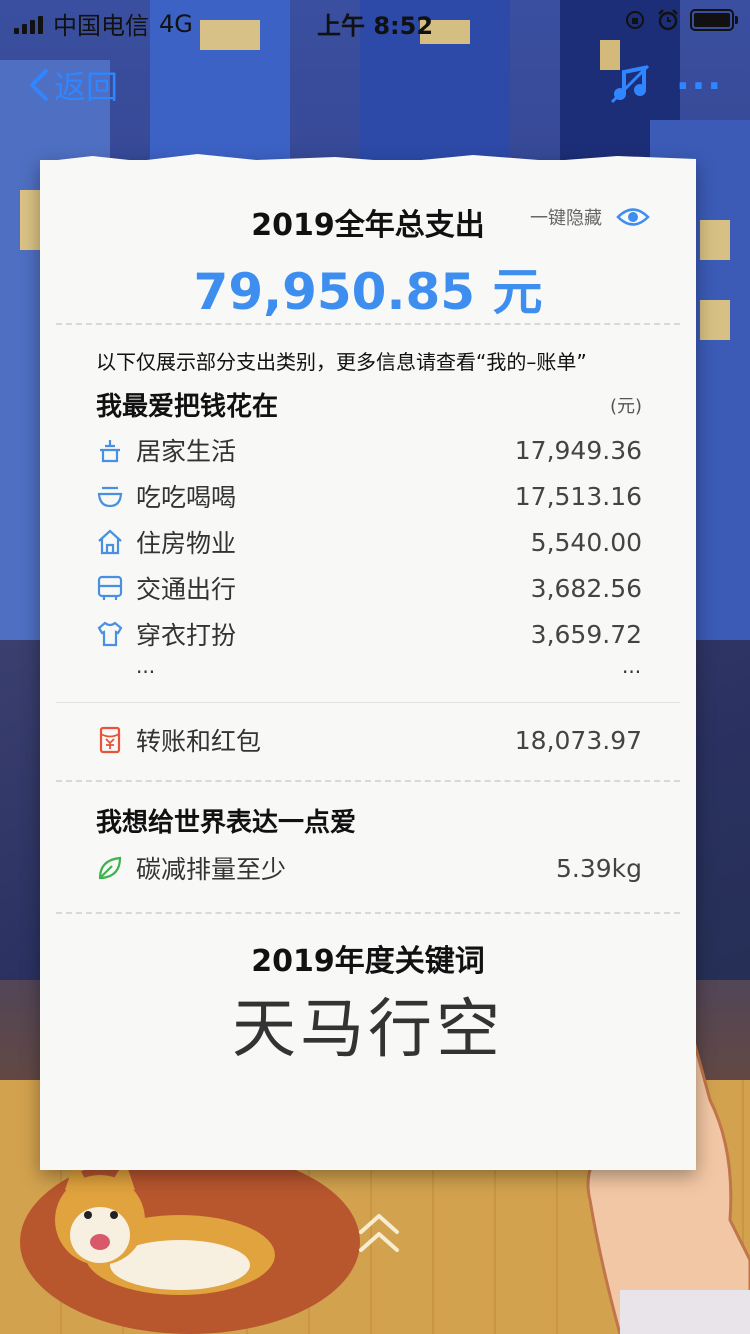  Describe the element at coordinates (375, 82) in the screenshot. I see `nav-bar: 返回 ···` at that location.